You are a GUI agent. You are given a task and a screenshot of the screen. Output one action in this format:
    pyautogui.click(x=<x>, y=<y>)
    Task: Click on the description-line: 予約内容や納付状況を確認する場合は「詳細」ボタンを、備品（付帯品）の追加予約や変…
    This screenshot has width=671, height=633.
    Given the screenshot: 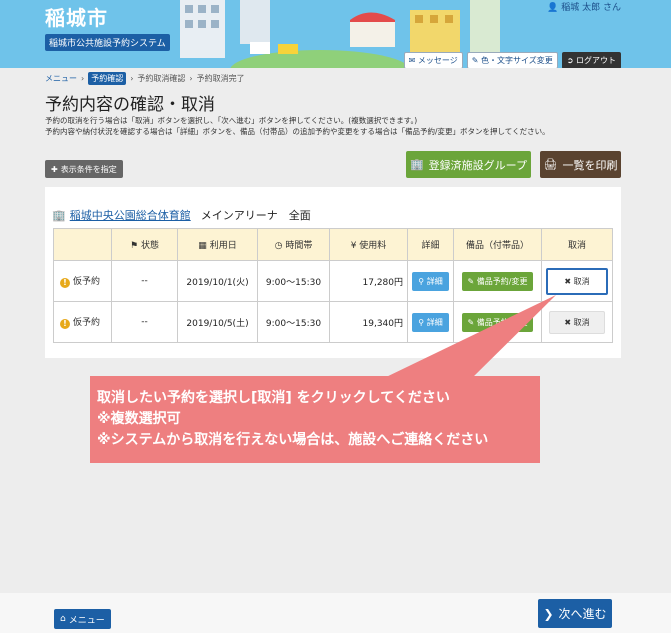 What is the action you would take?
    pyautogui.click(x=297, y=131)
    